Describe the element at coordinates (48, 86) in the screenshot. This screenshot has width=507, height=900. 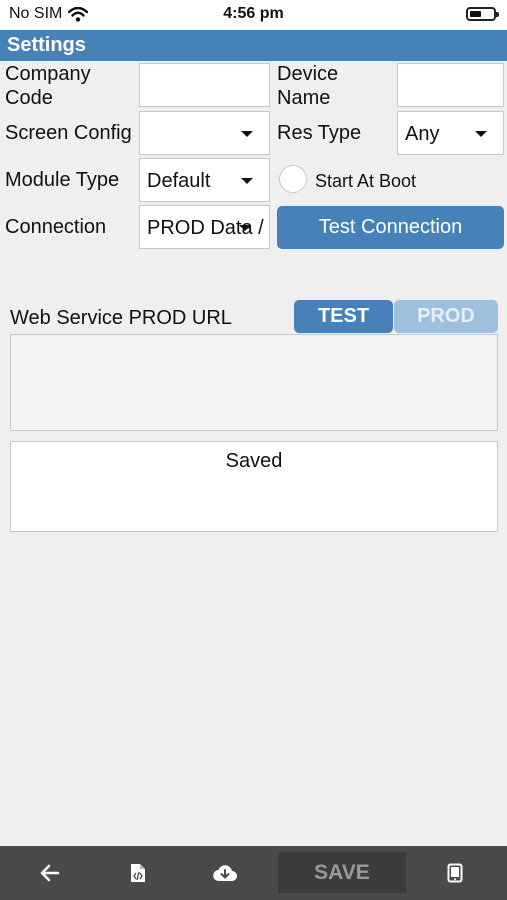
I see `company-code-label: Company Code` at that location.